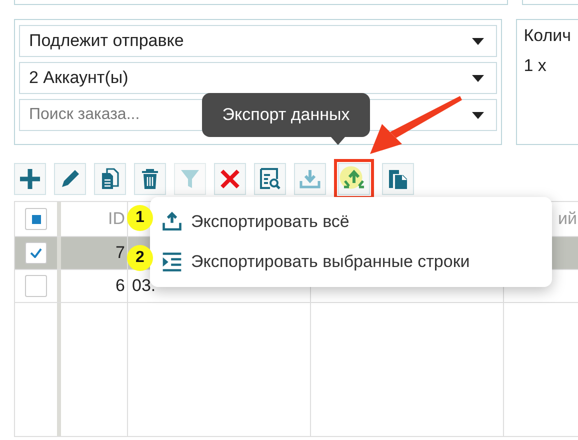 Image resolution: width=578 pixels, height=440 pixels. Describe the element at coordinates (338, 141) in the screenshot. I see `tooltip-pointer-icon` at that location.